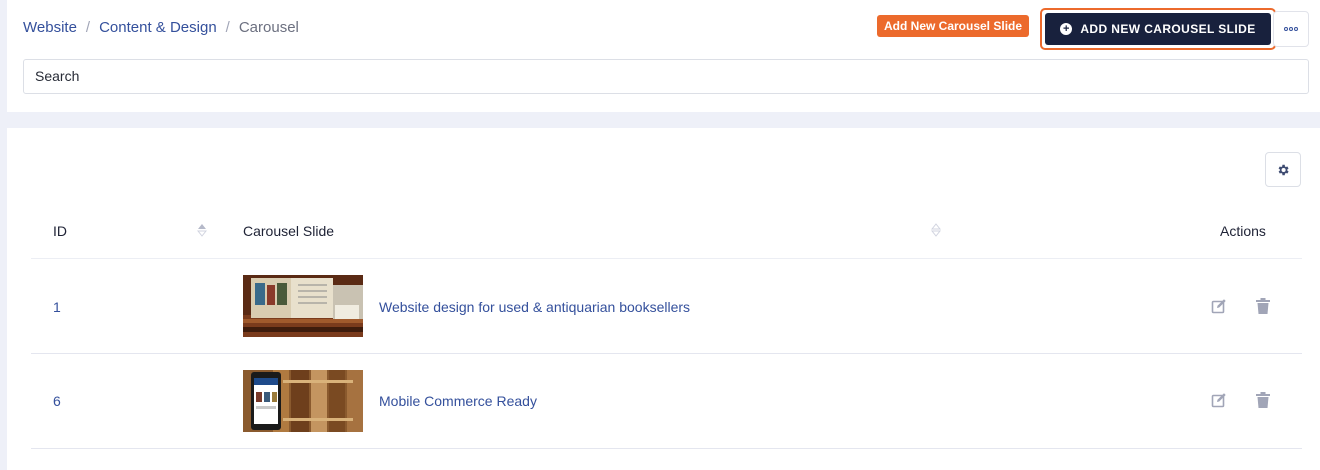 Image resolution: width=1320 pixels, height=470 pixels. I want to click on slide-title-link: Mobile Commerce Ready, so click(458, 401).